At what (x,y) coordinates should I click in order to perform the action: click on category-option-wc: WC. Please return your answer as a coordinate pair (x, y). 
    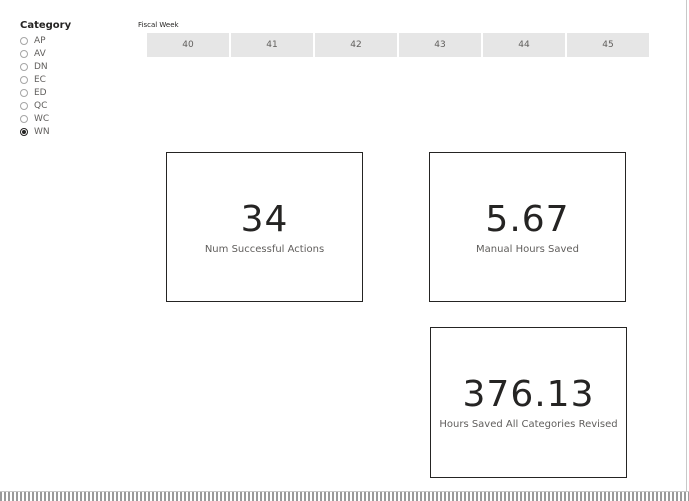
    Looking at the image, I should click on (35, 118).